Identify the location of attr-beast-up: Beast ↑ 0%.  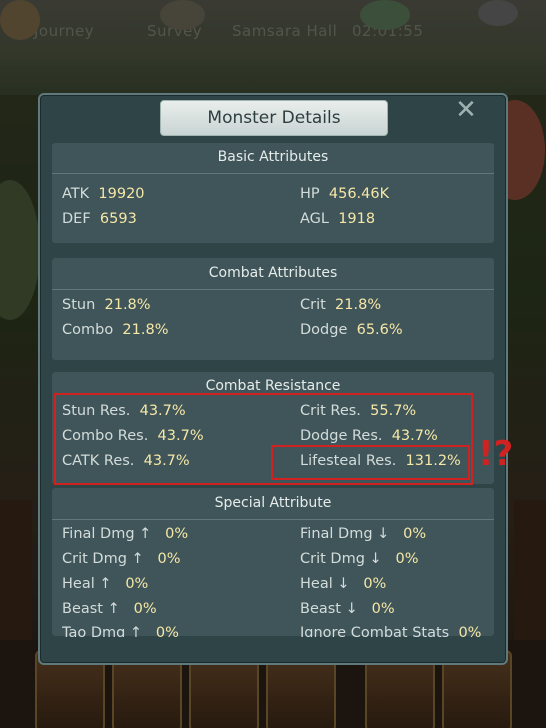
(109, 609).